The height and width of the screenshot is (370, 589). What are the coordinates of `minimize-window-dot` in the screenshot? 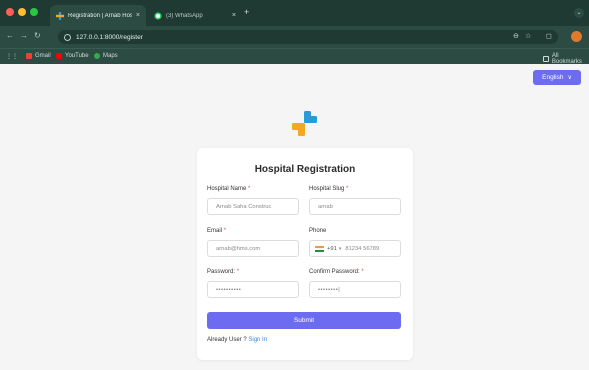 It's located at (22, 12).